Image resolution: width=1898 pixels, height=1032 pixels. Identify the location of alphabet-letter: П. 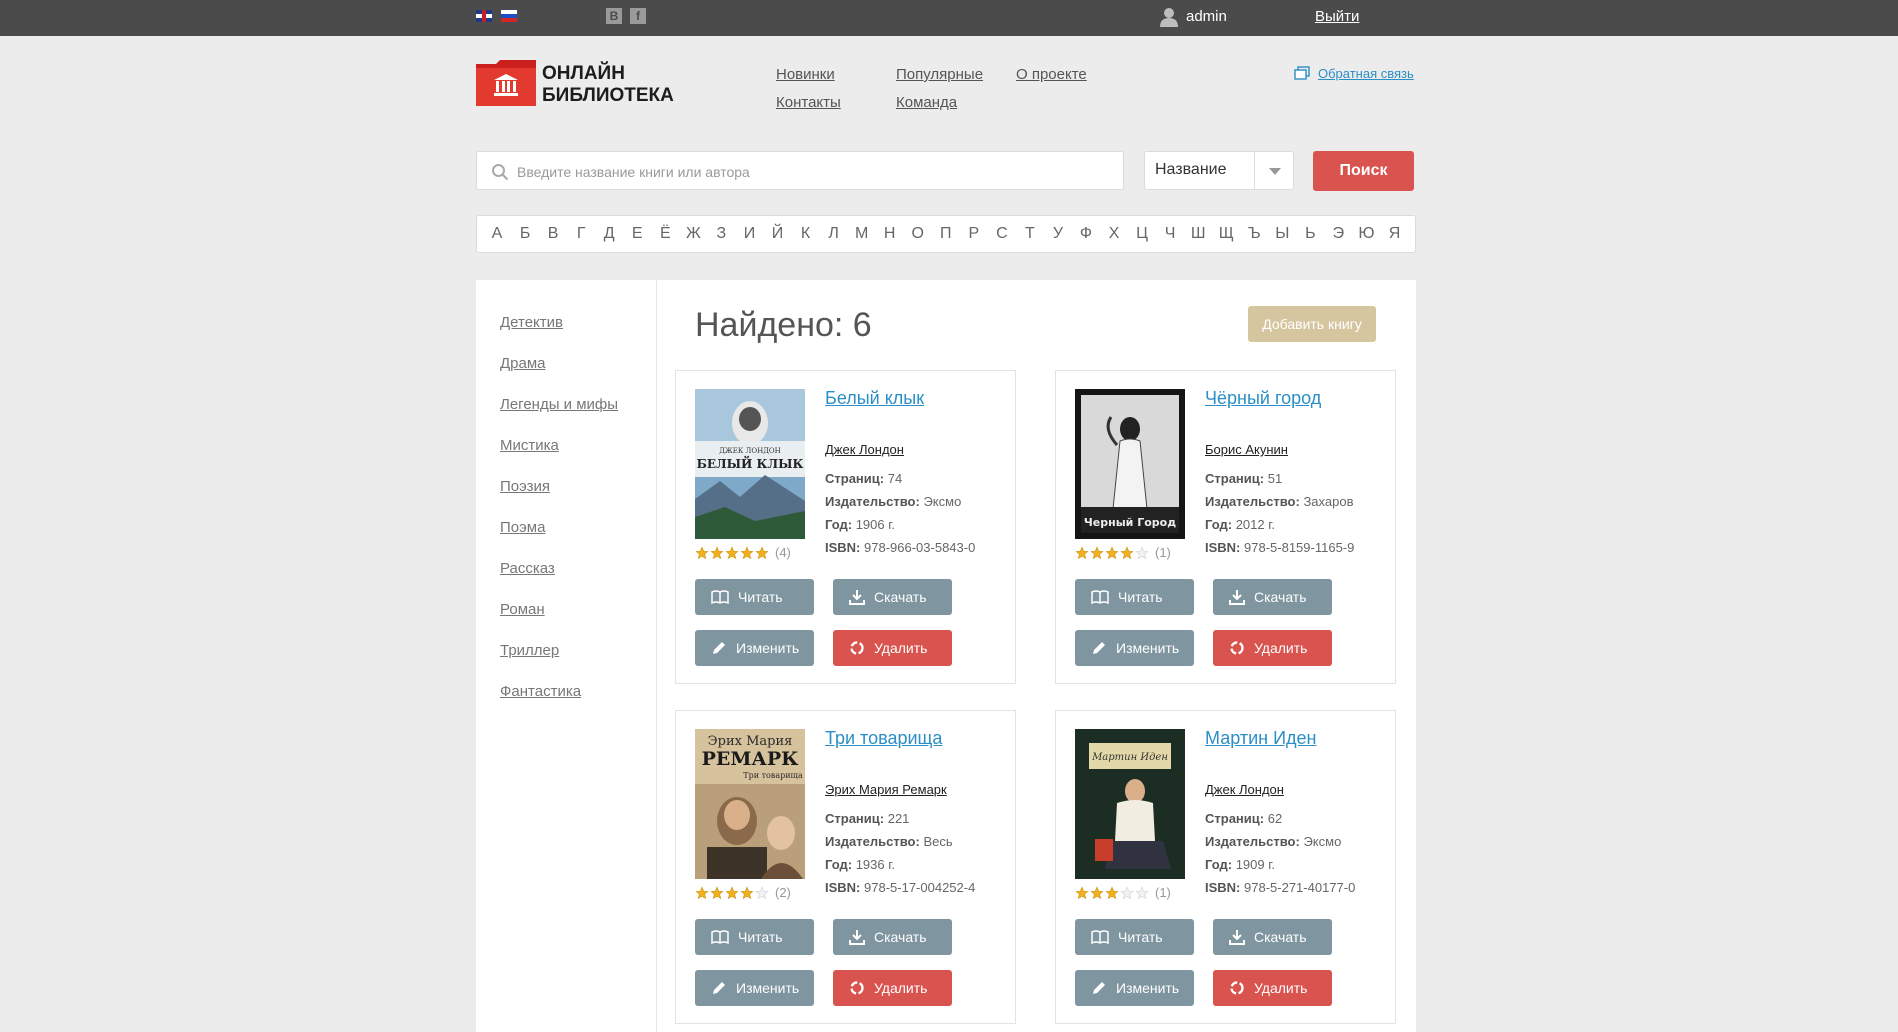
(946, 234).